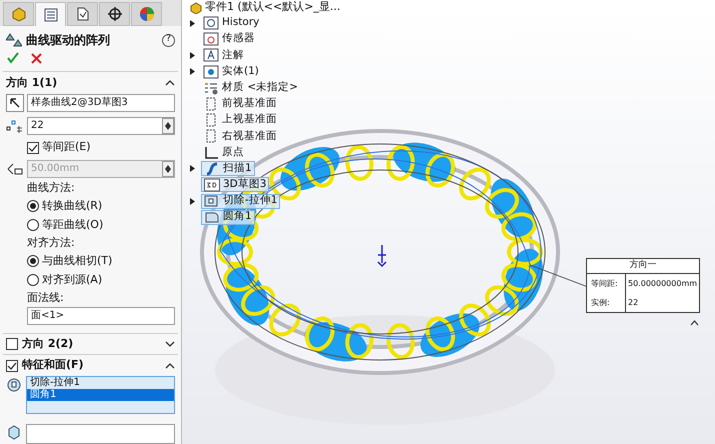 The height and width of the screenshot is (444, 715). I want to click on callout-label: 等间距:, so click(604, 284).